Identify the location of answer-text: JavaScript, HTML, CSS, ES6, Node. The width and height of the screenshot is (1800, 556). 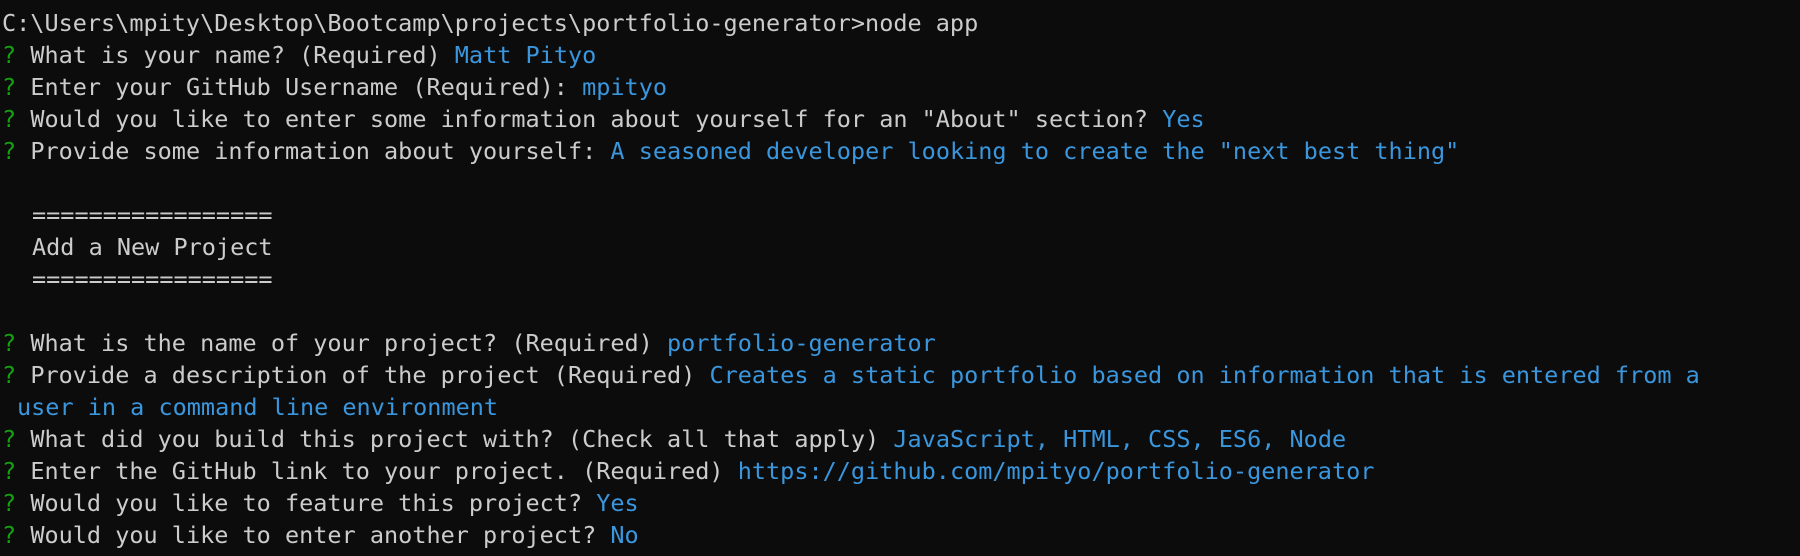
(1120, 439).